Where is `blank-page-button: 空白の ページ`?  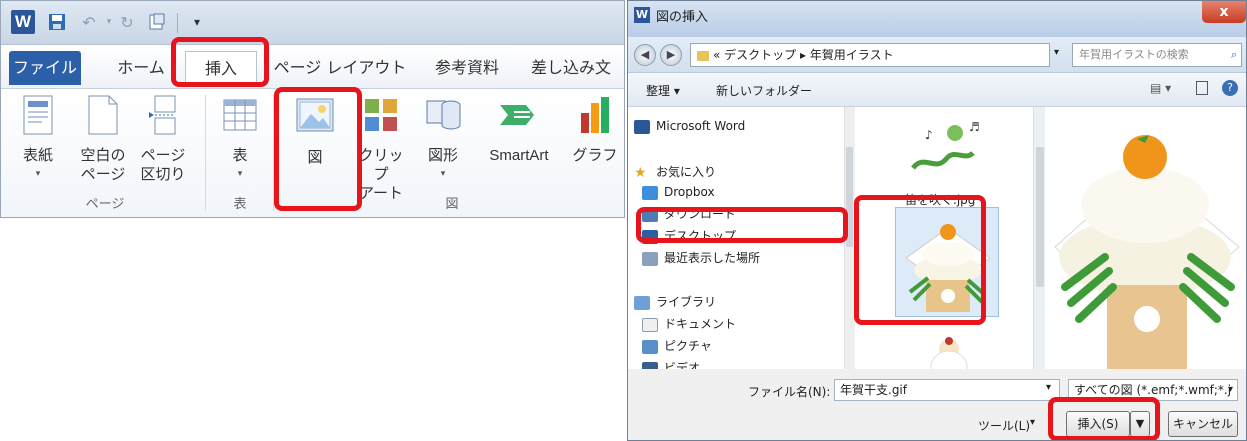
blank-page-button: 空白の ページ is located at coordinates (103, 139).